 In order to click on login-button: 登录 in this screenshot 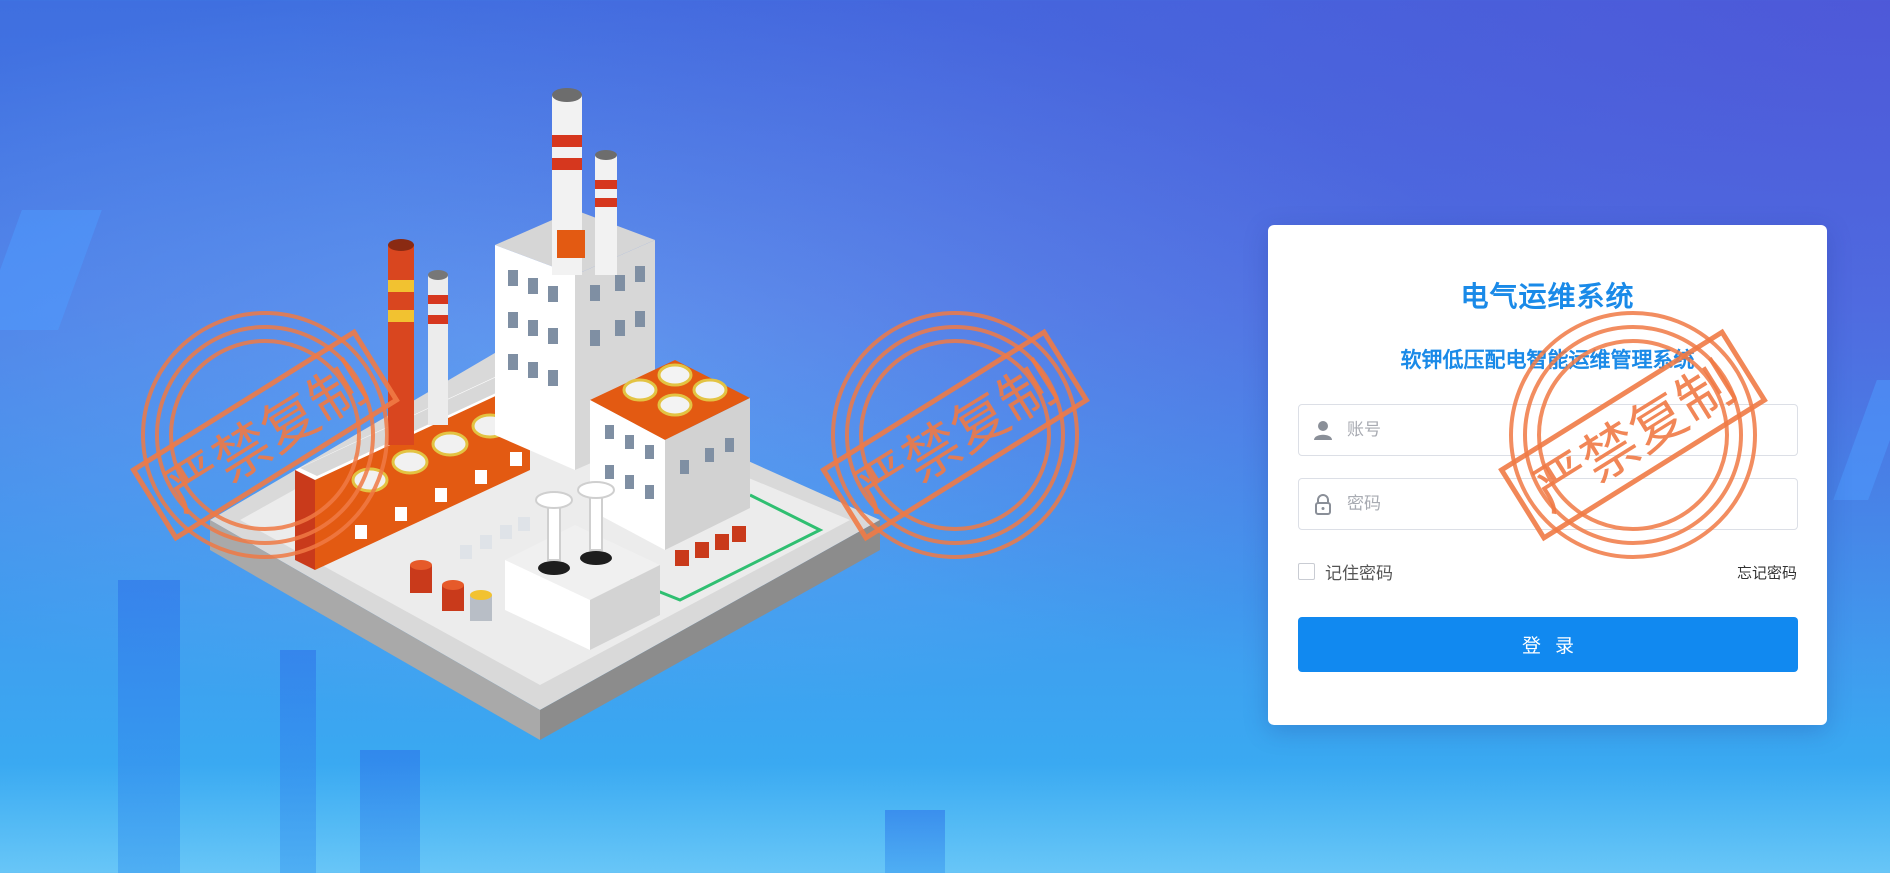, I will do `click(1548, 644)`.